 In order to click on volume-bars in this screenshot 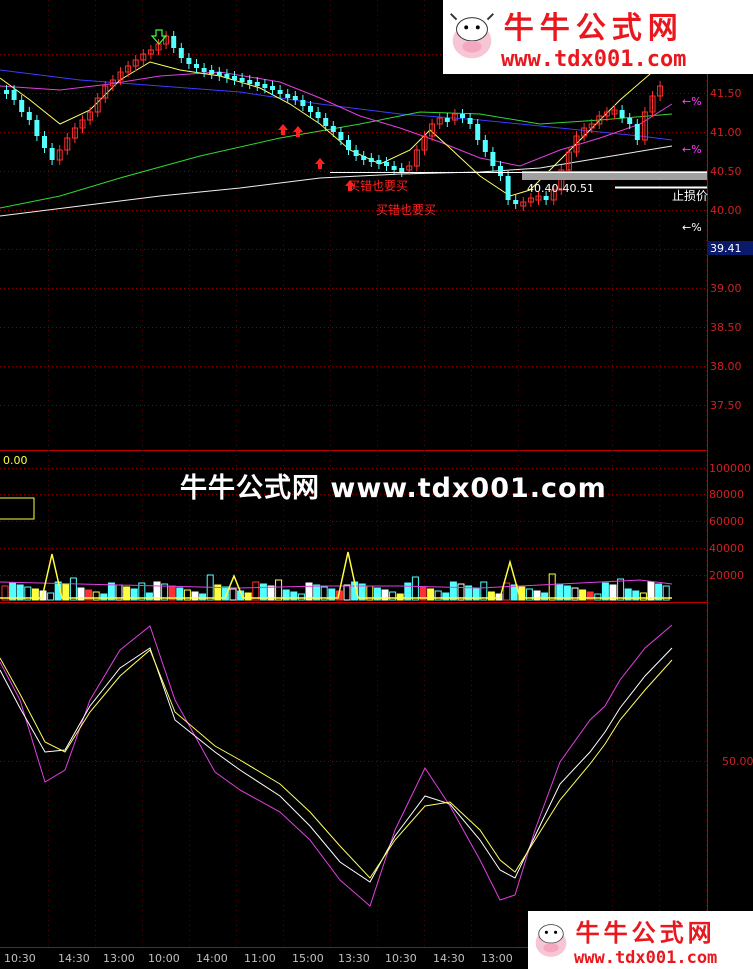, I will do `click(335, 587)`.